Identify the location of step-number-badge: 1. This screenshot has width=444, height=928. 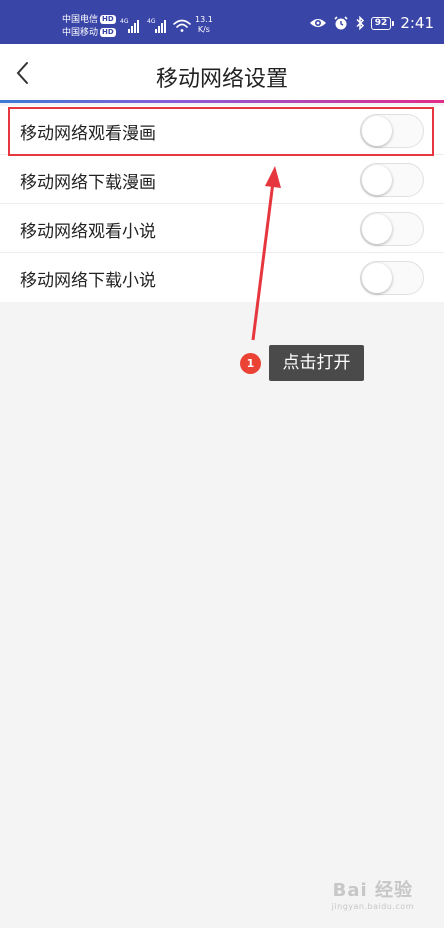
(250, 363).